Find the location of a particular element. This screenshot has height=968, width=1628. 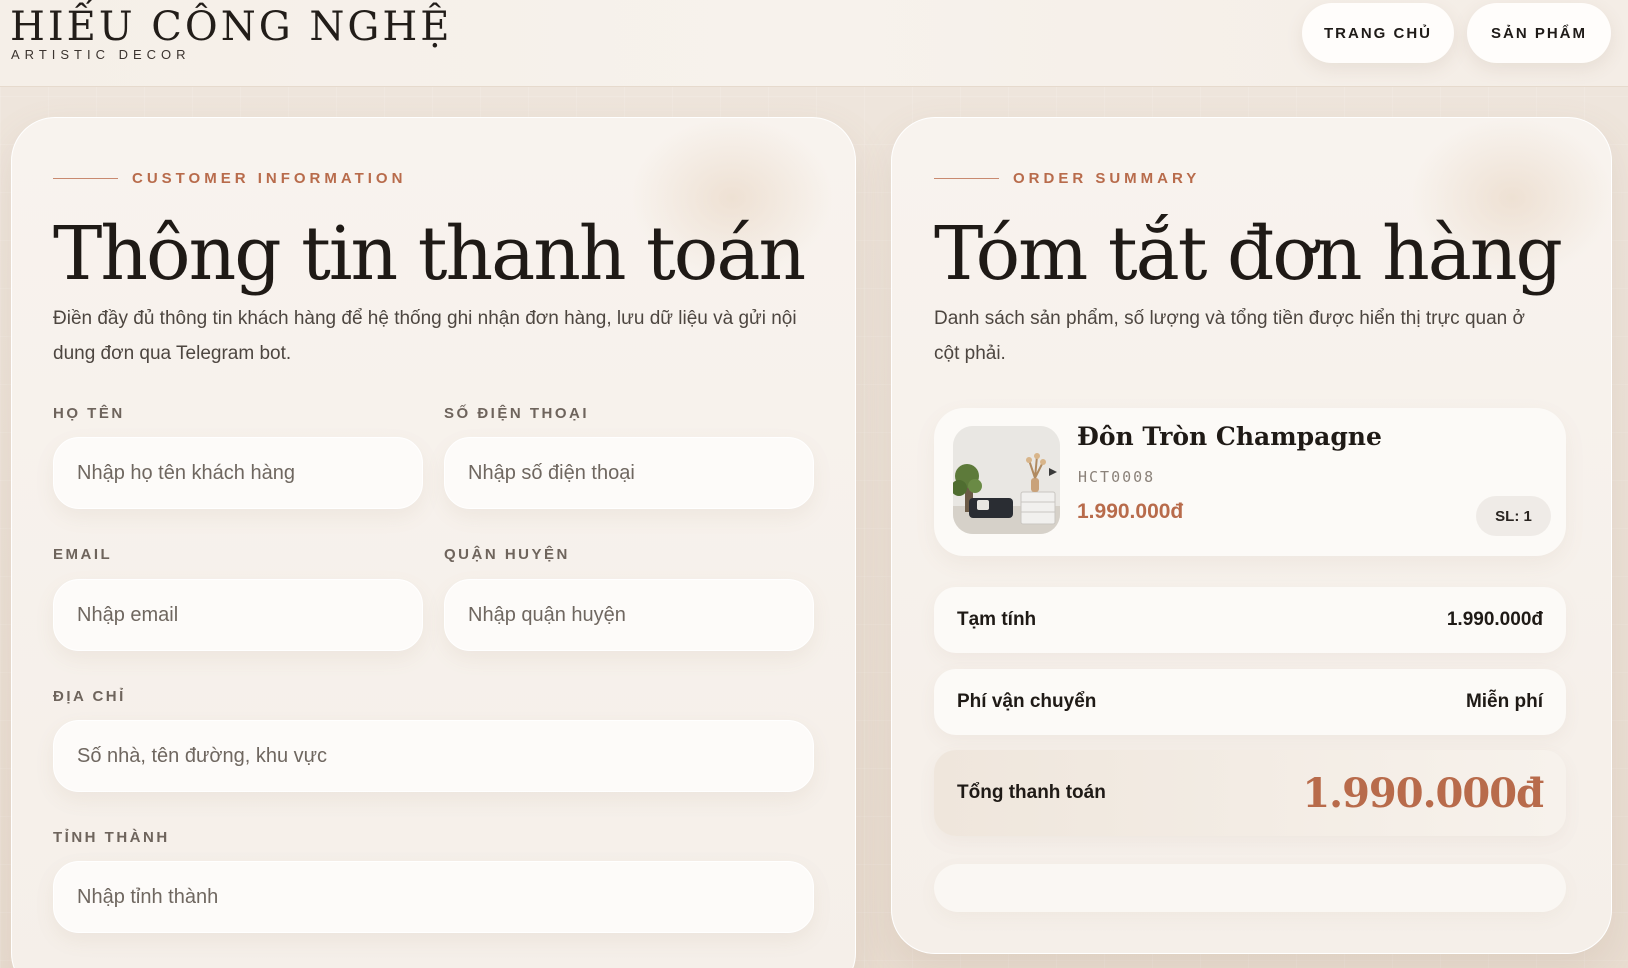

customer-info-eyebrow: CUSTOMER INFORMATION is located at coordinates (229, 178).